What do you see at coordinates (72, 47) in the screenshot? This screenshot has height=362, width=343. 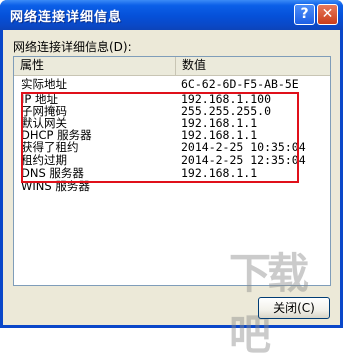 I see `details-group-label: 网络连接详细信息(D):` at bounding box center [72, 47].